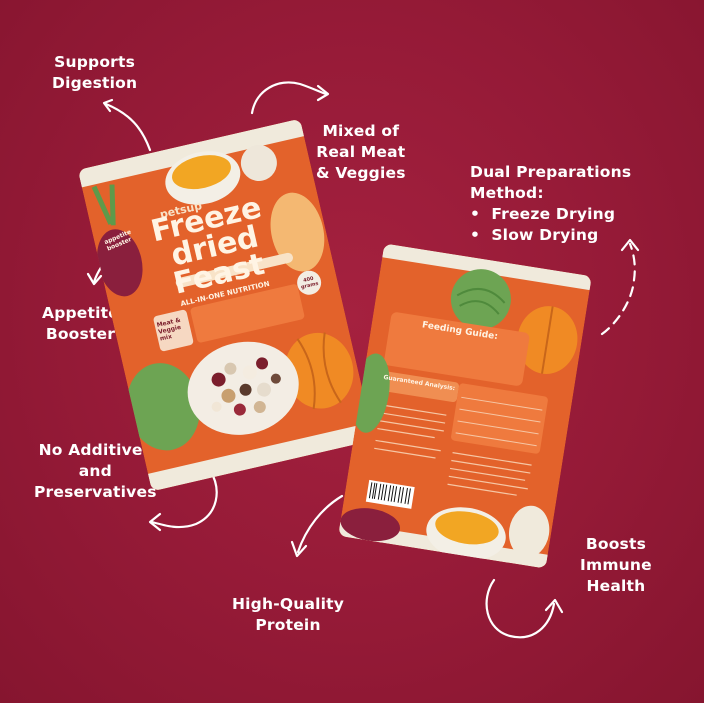 This screenshot has width=704, height=703. I want to click on dashed-arrow-icon, so click(620, 287).